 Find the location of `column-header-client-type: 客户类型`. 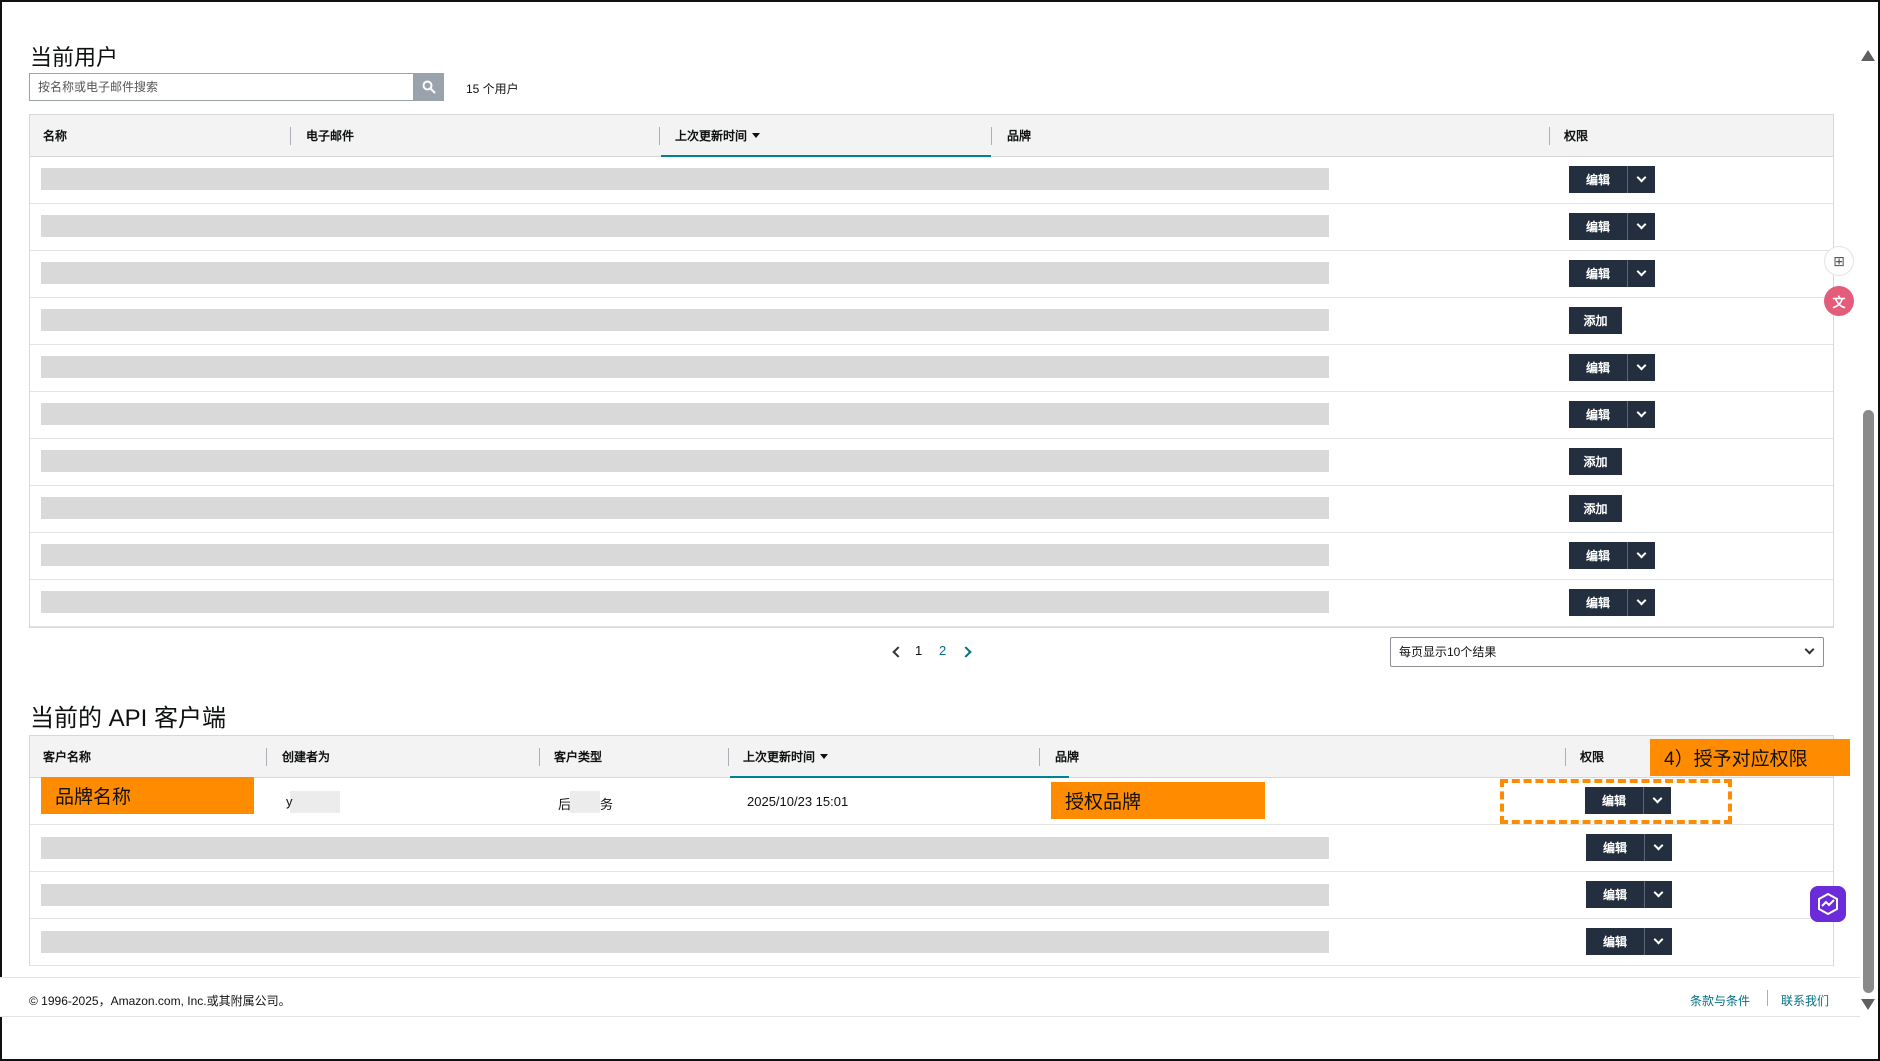

column-header-client-type: 客户类型 is located at coordinates (578, 757).